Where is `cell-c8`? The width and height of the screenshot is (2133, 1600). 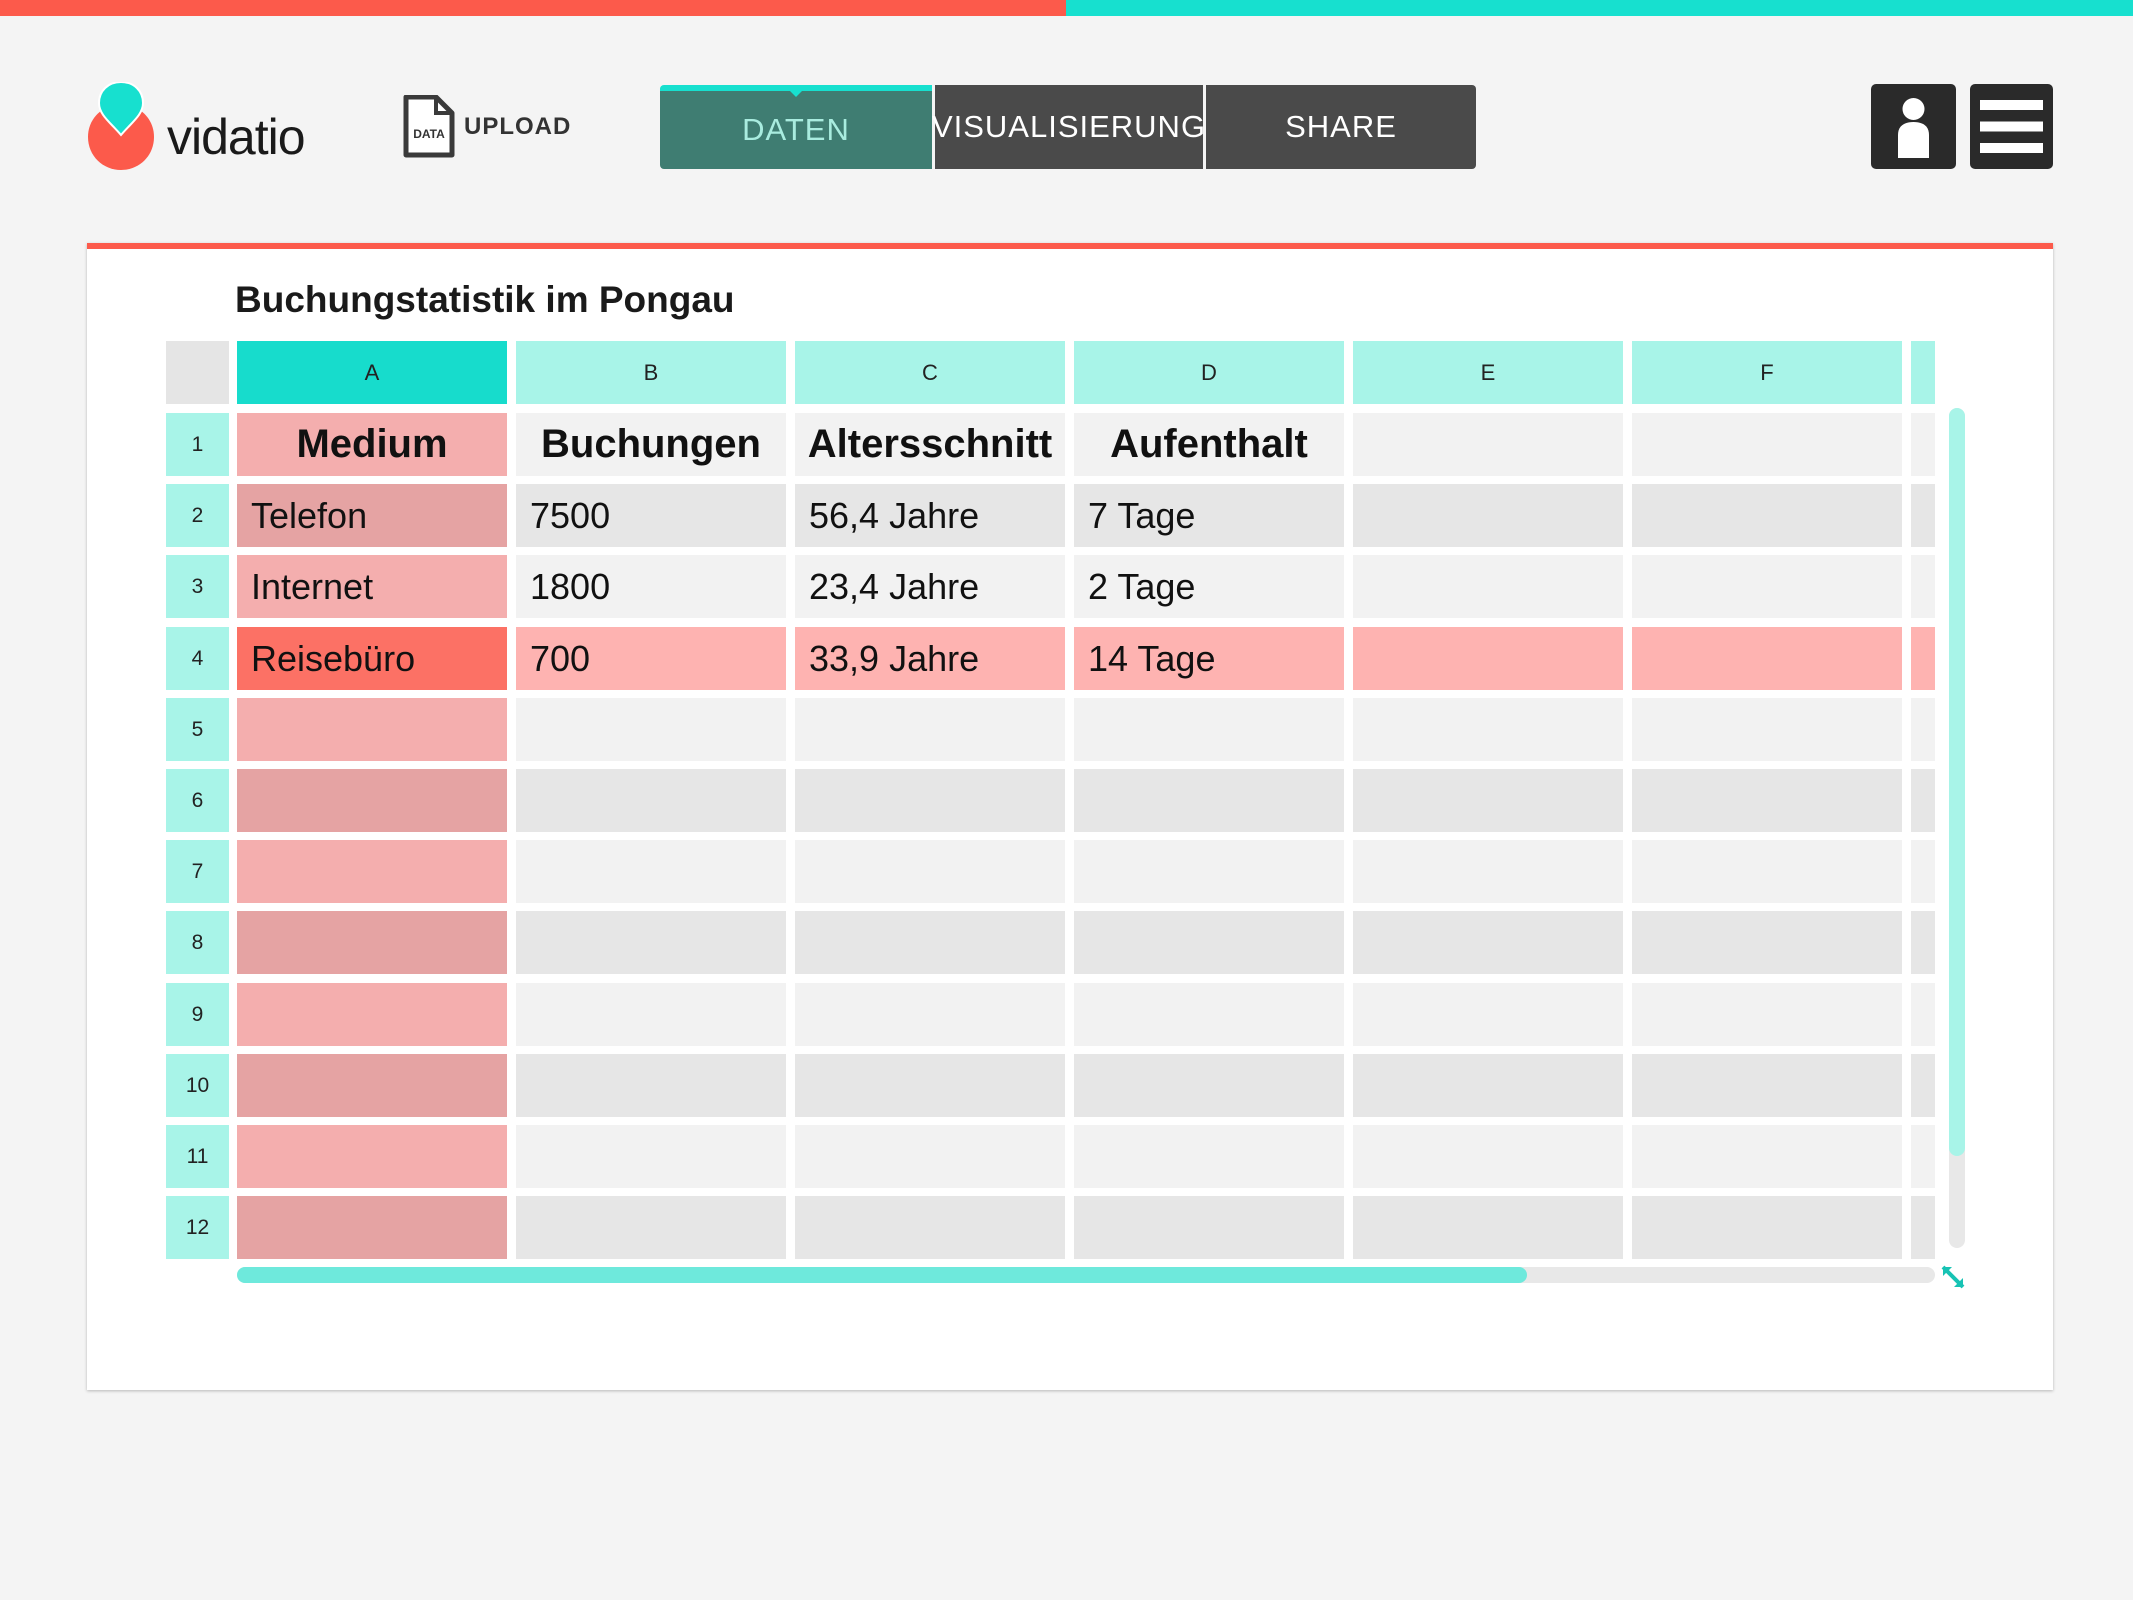 cell-c8 is located at coordinates (930, 942).